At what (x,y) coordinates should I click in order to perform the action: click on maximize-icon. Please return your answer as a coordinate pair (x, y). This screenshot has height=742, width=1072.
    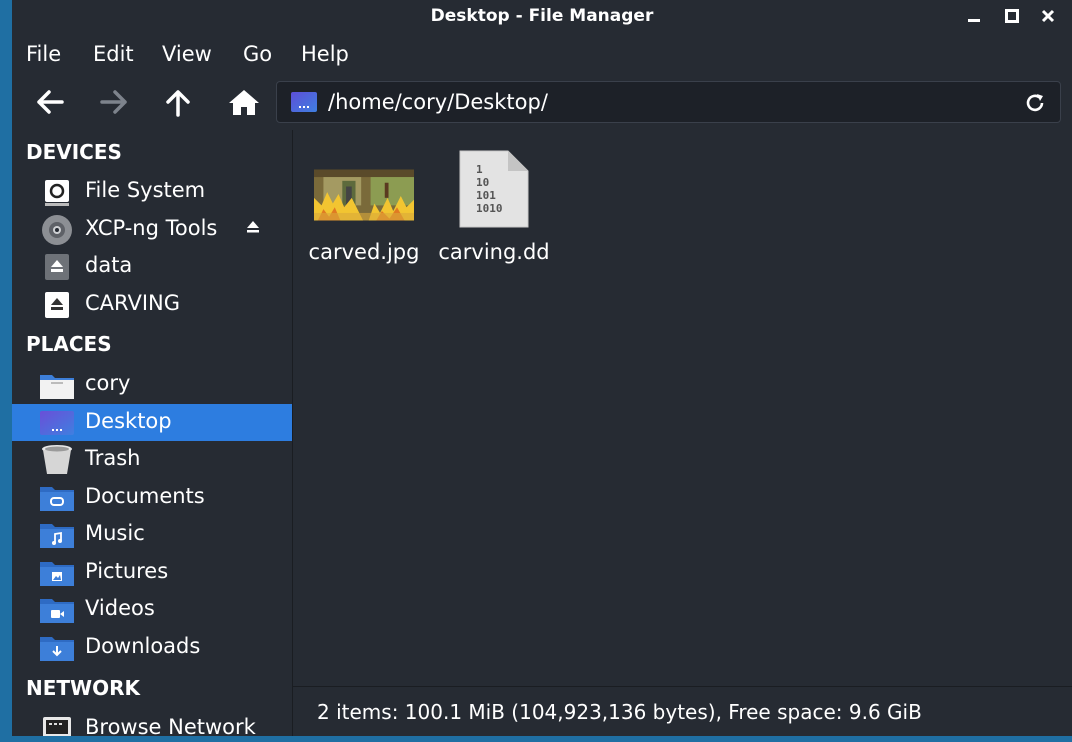
    Looking at the image, I should click on (1012, 16).